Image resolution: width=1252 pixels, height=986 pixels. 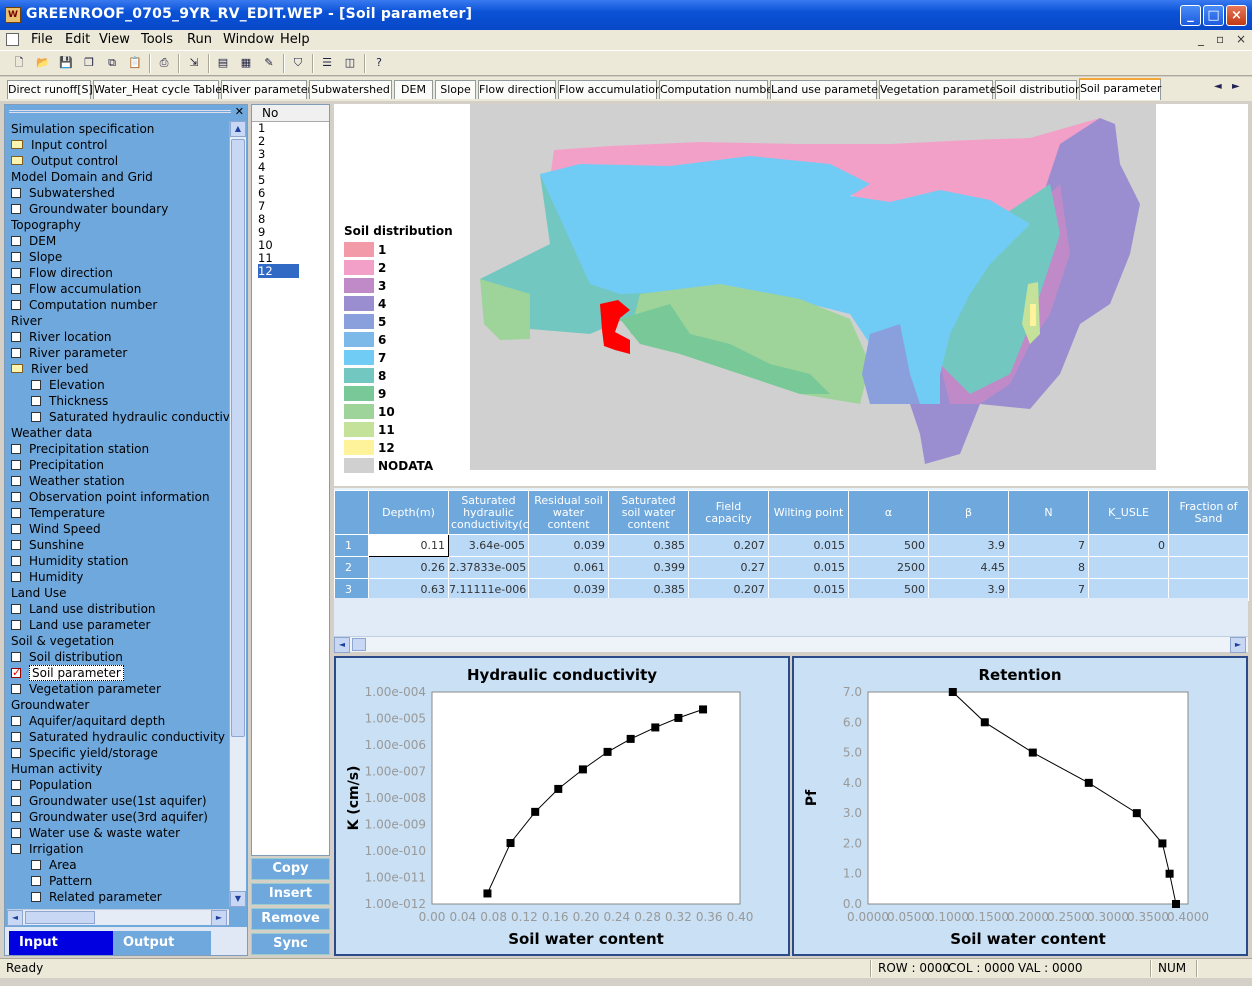 I want to click on table-cell: 0.27, so click(x=728, y=567).